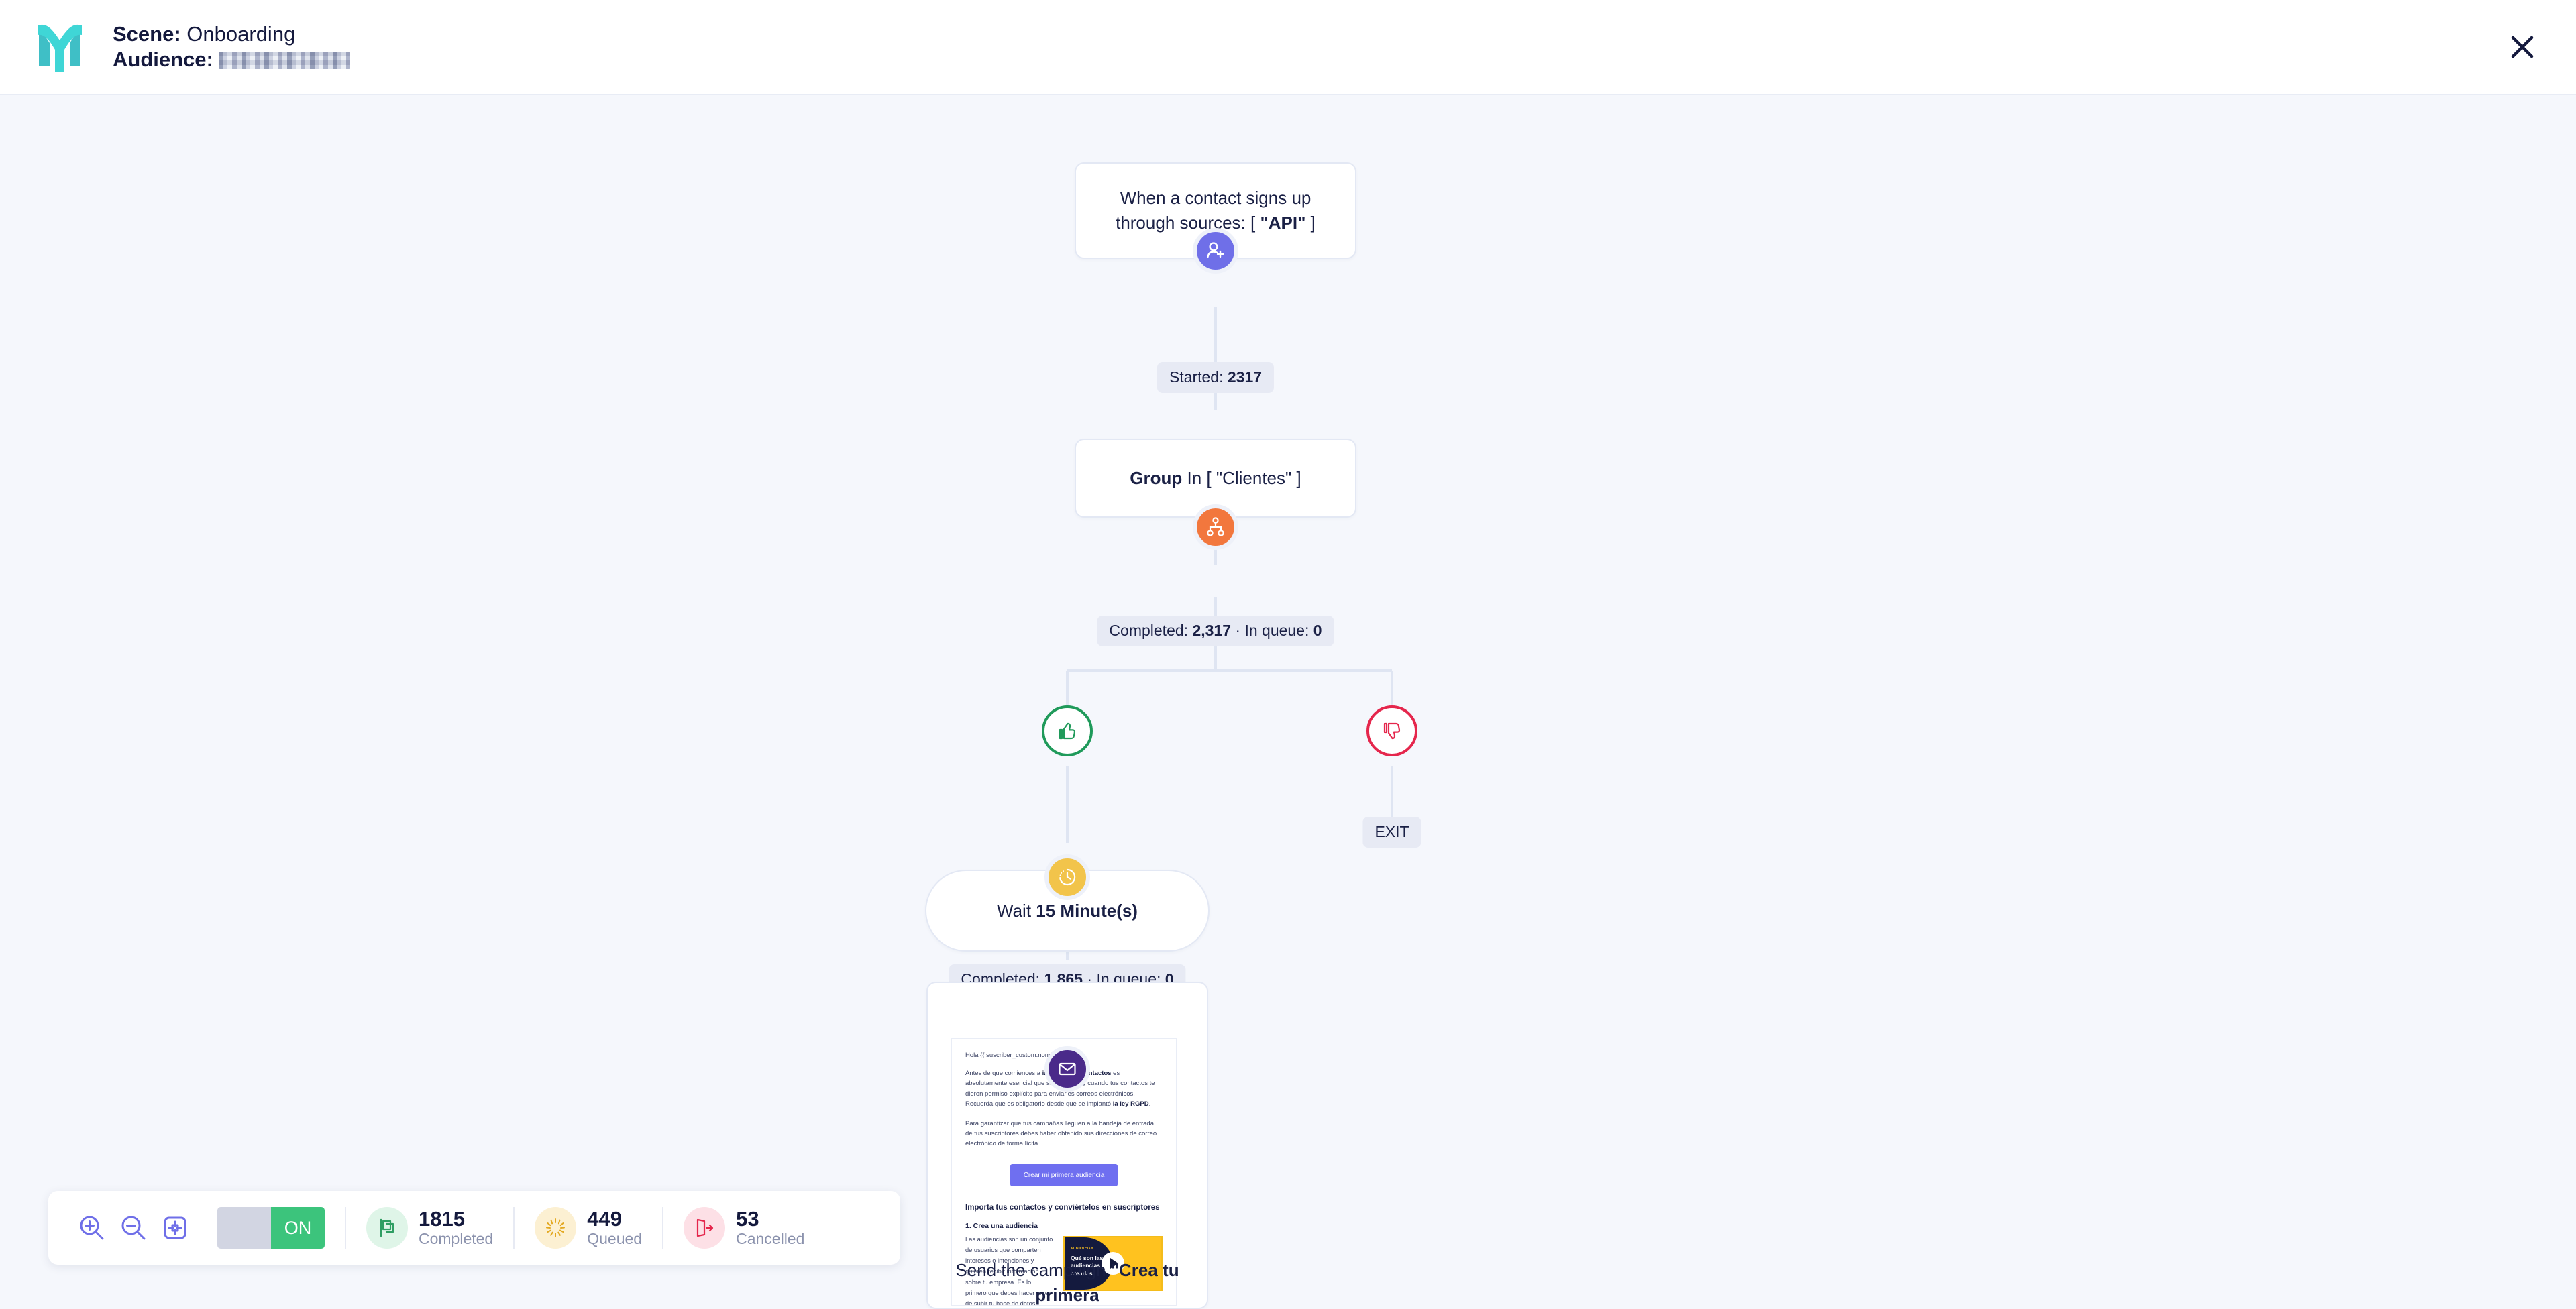 This screenshot has height=1309, width=2576. I want to click on mailrelay-m-logo, so click(60, 49).